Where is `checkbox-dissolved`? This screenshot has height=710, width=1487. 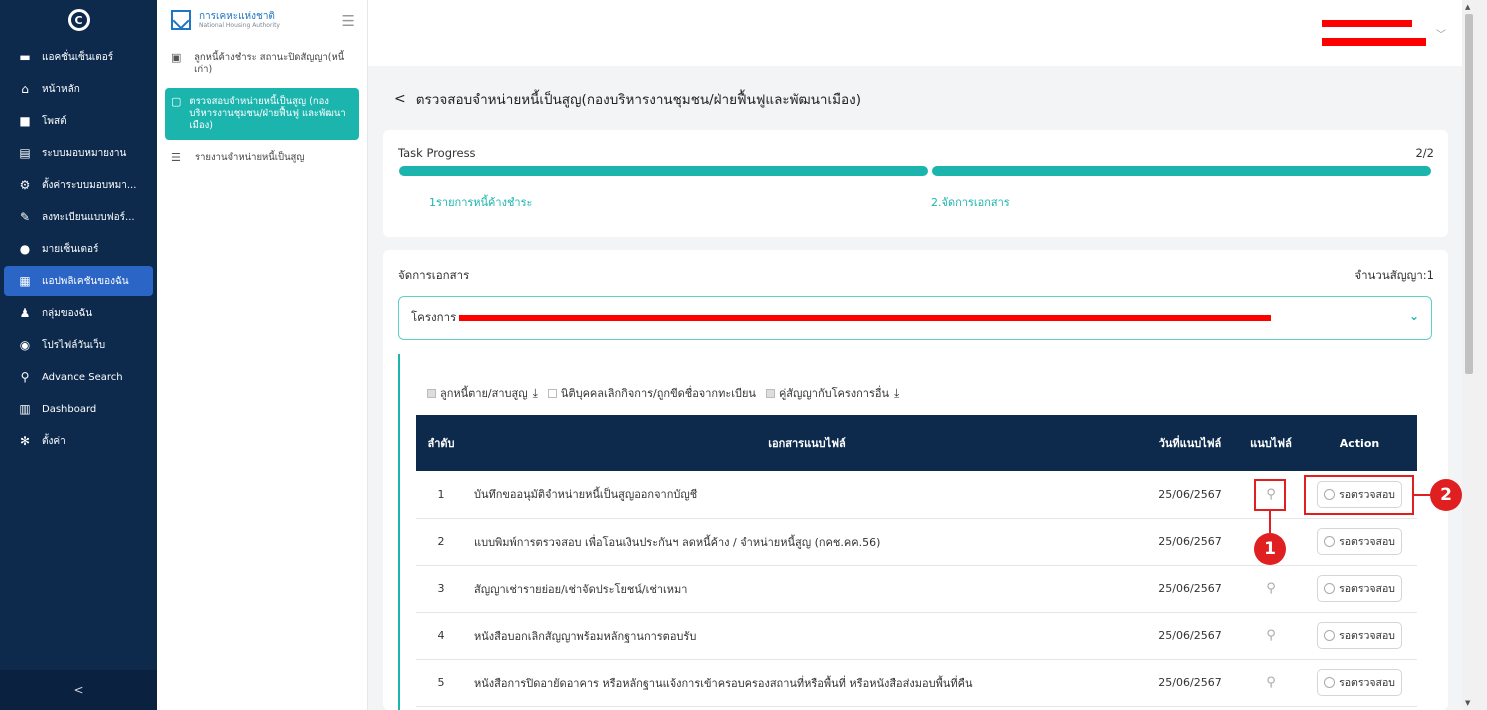
checkbox-dissolved is located at coordinates (552, 393).